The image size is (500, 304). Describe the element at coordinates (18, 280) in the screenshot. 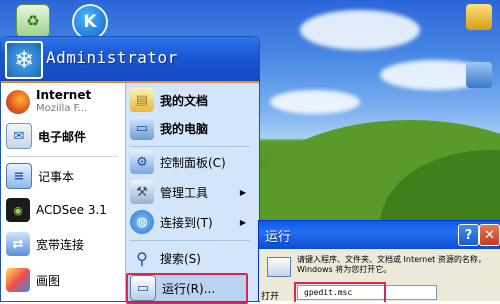

I see `paint-icon` at that location.